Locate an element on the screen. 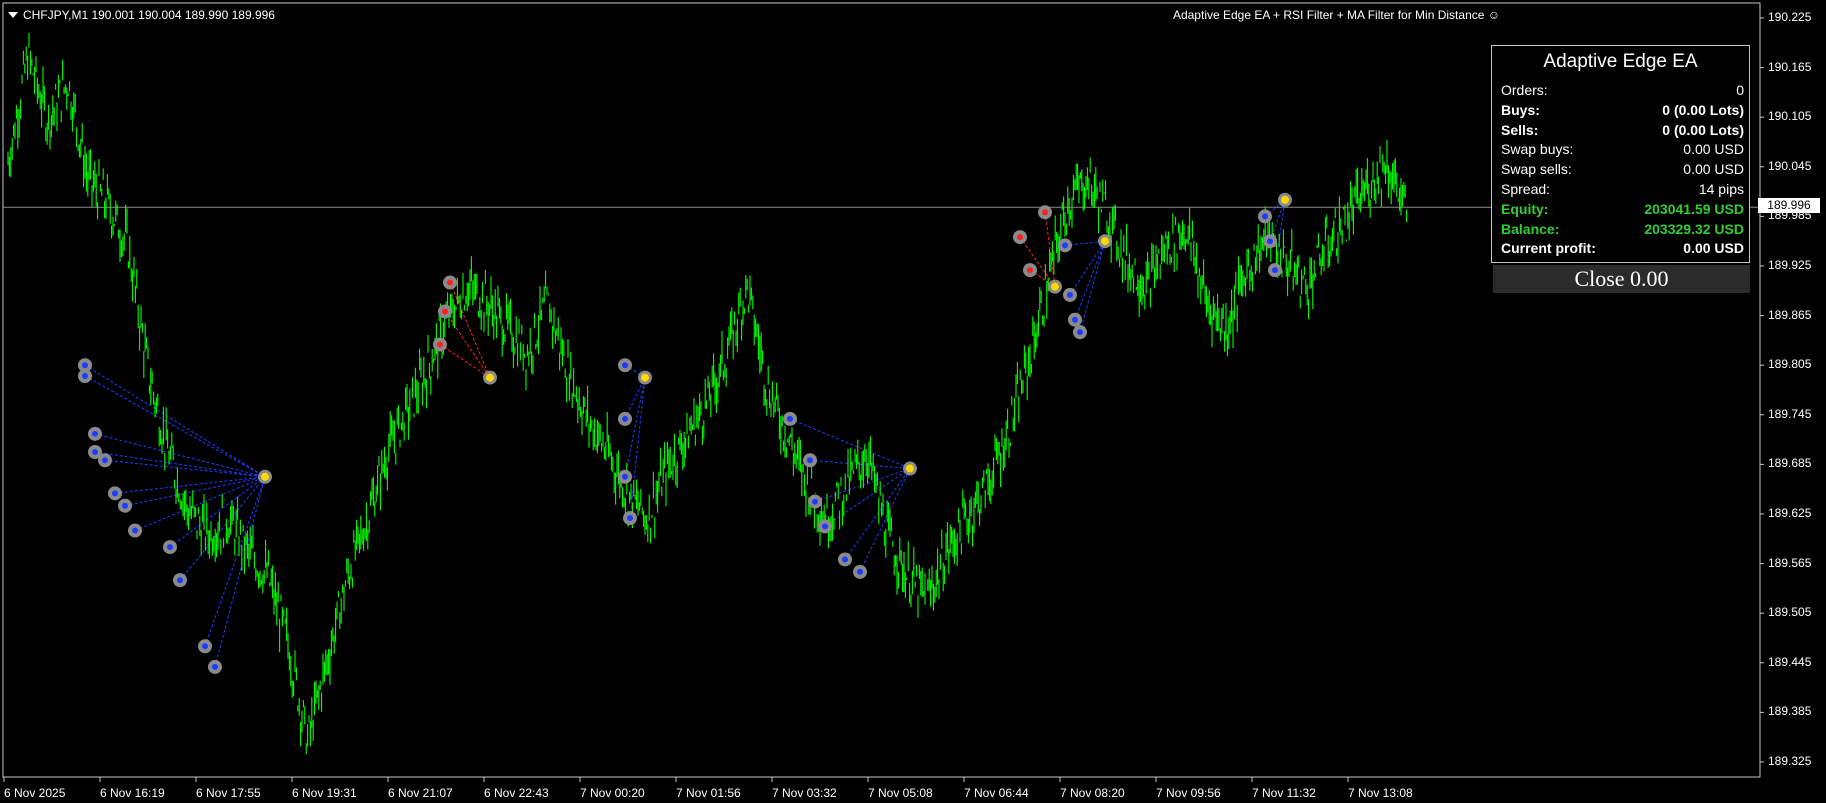 Image resolution: width=1826 pixels, height=803 pixels. price-tick-label: 189.745 is located at coordinates (1790, 413).